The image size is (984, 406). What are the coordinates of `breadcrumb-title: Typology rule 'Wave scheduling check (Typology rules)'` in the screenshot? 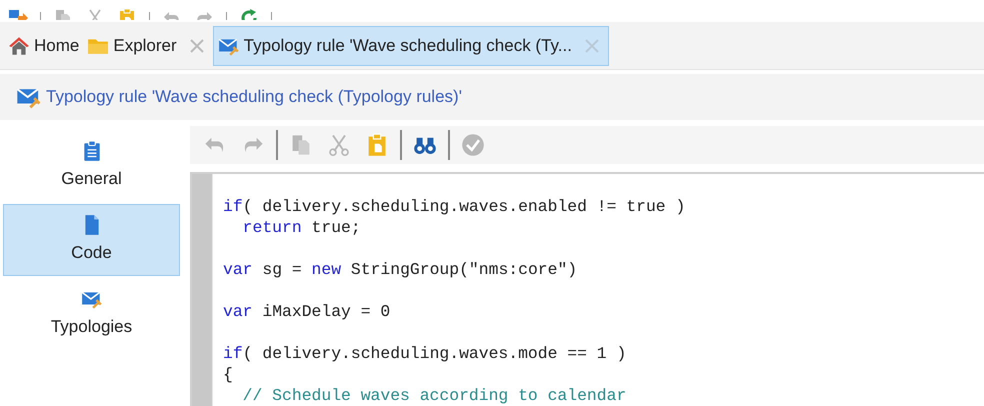 It's located at (254, 97).